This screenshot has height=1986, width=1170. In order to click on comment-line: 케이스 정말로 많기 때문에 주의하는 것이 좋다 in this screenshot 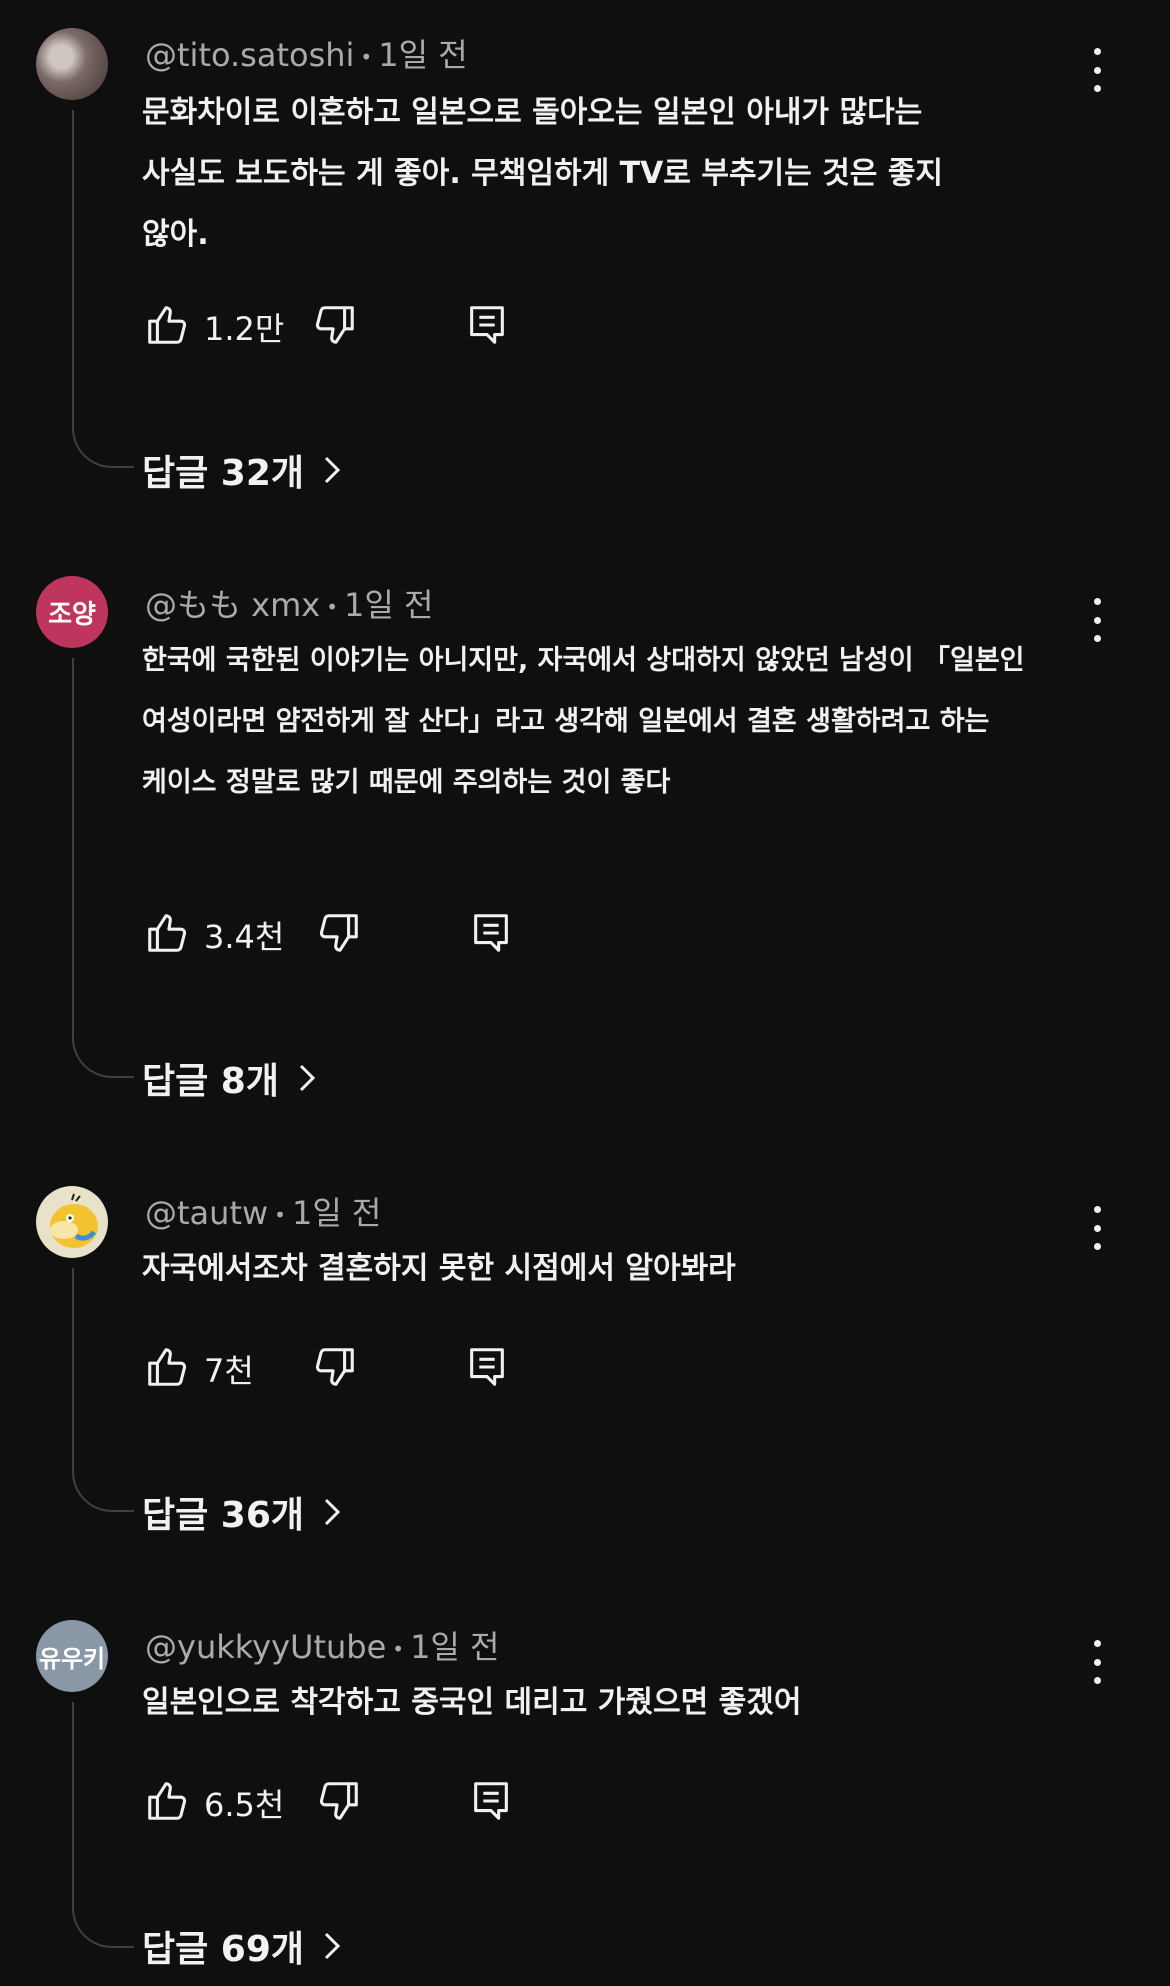, I will do `click(406, 782)`.